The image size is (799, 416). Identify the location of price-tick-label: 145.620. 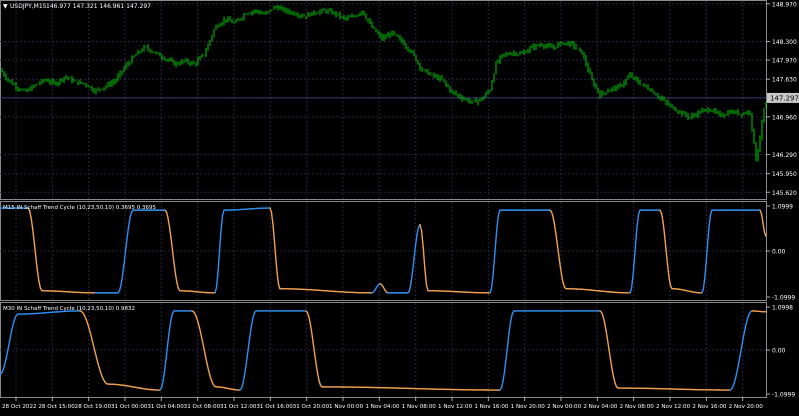
(784, 193).